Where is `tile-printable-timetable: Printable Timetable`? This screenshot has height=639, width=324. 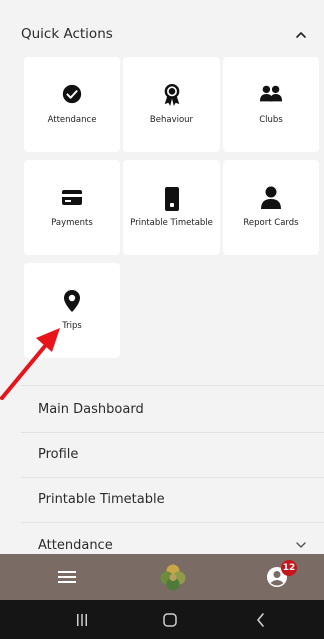
tile-printable-timetable: Printable Timetable is located at coordinates (171, 207).